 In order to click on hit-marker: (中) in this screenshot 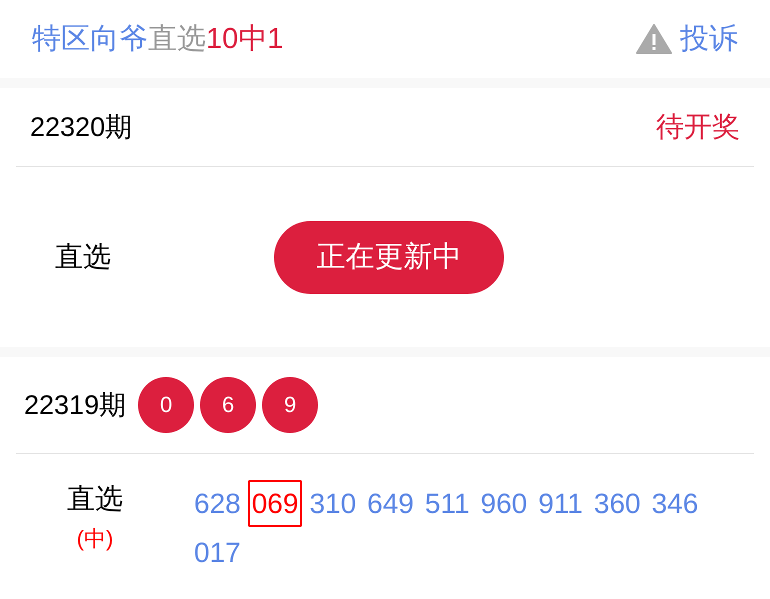, I will do `click(95, 539)`.